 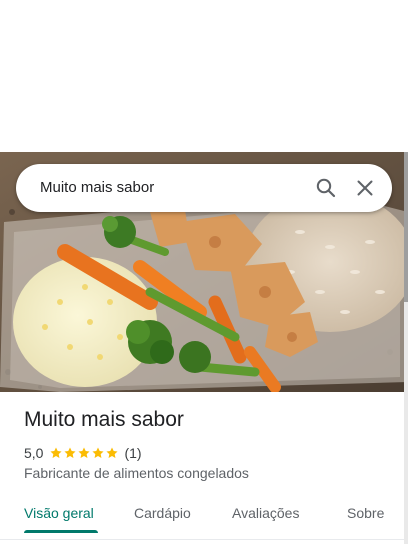 I want to click on place-tabs: Visão geral Cardápio Avaliações Sobre, so click(x=202, y=516).